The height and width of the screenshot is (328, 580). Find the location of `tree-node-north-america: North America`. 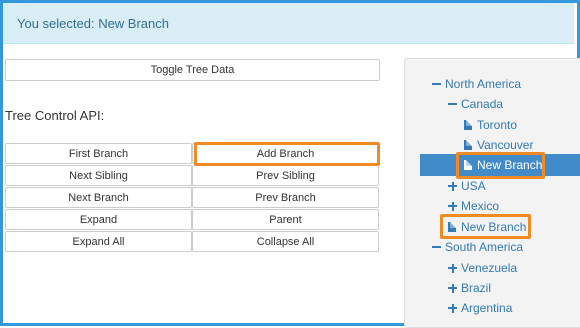

tree-node-north-america: North America is located at coordinates (476, 84).